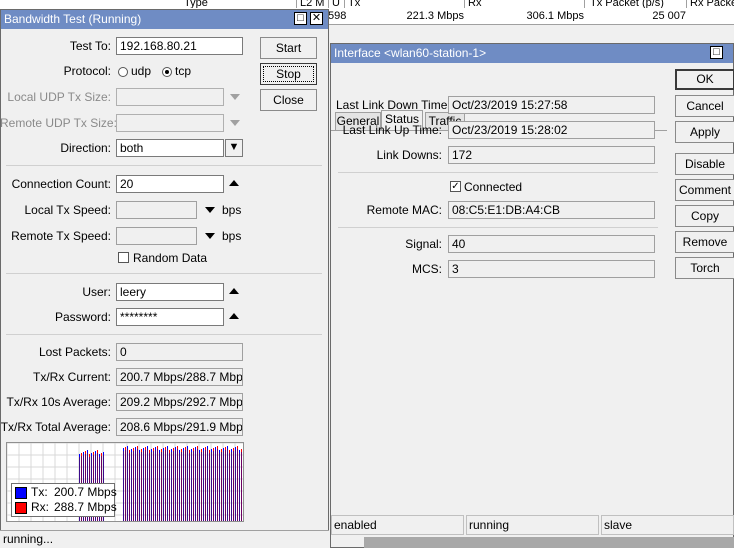 The height and width of the screenshot is (548, 734). What do you see at coordinates (551, 155) in the screenshot?
I see `link-downs-field: 172` at bounding box center [551, 155].